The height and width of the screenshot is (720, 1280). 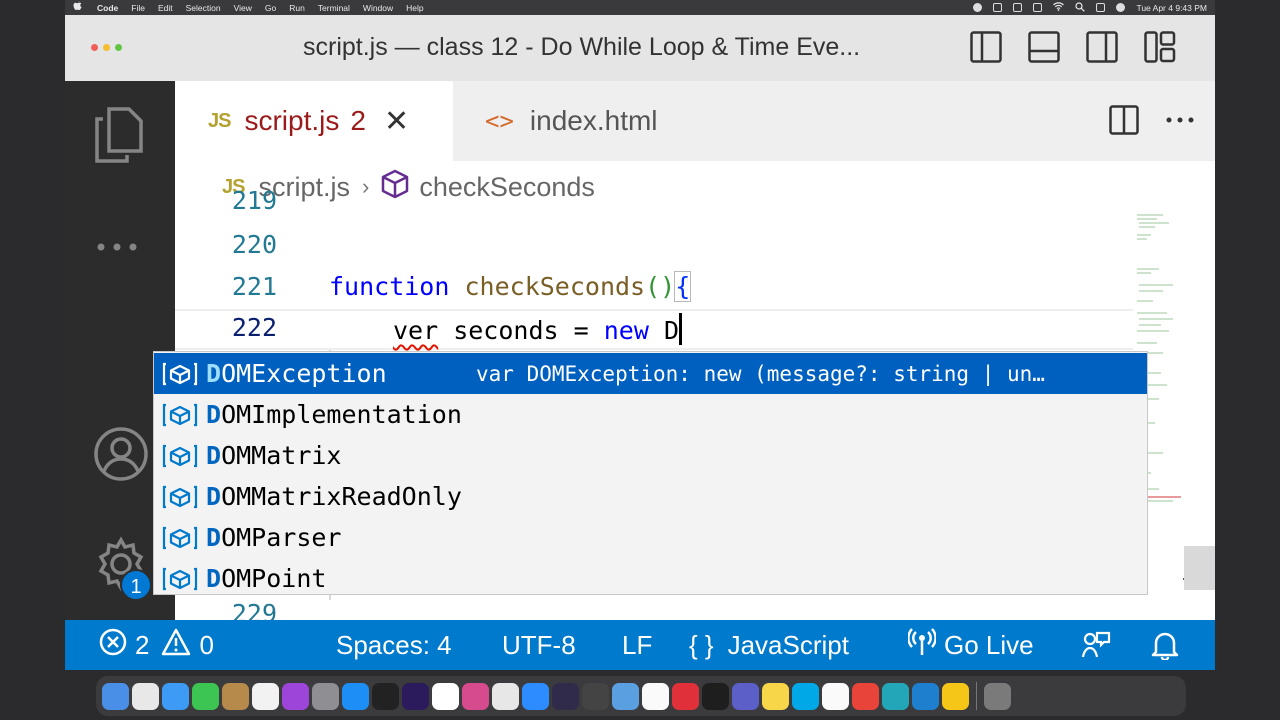 What do you see at coordinates (378, 8) in the screenshot?
I see `menu-window: Window` at bounding box center [378, 8].